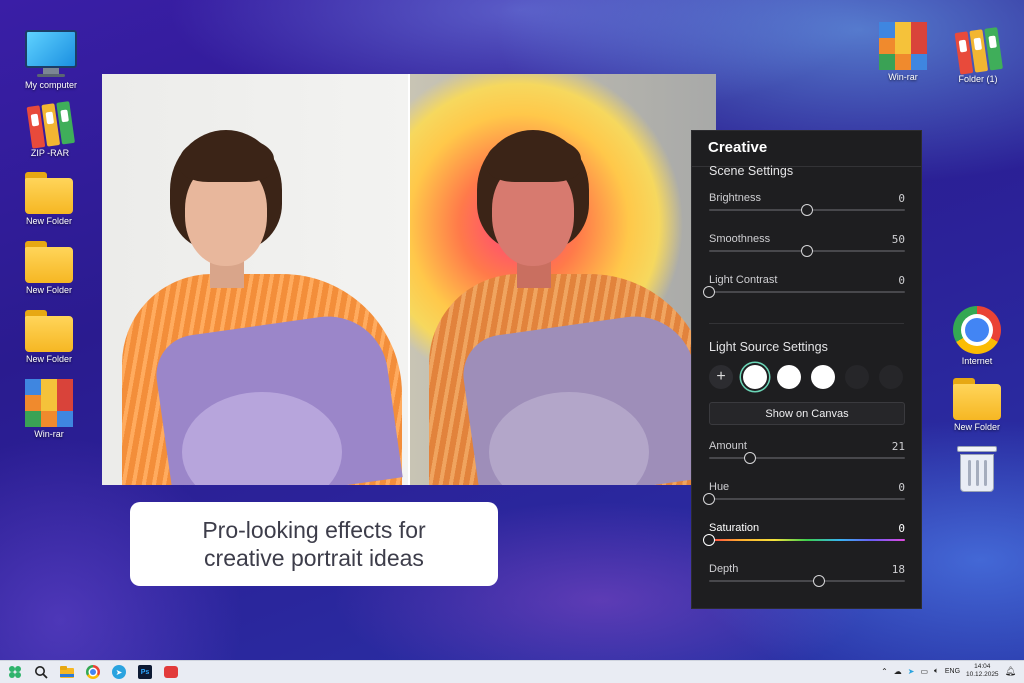 This screenshot has height=683, width=1024. What do you see at coordinates (924, 671) in the screenshot?
I see `display-icon: ▭` at bounding box center [924, 671].